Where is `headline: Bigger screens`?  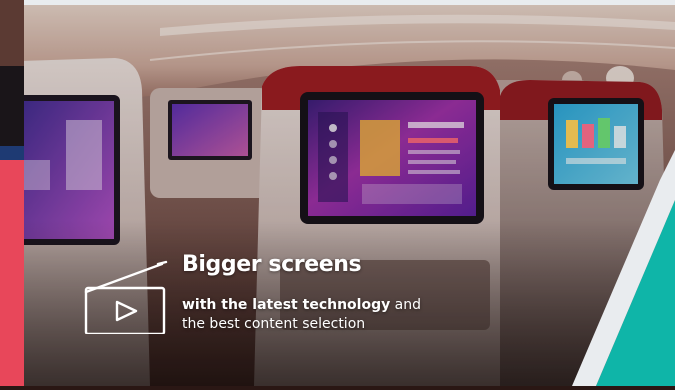
headline: Bigger screens is located at coordinates (272, 264).